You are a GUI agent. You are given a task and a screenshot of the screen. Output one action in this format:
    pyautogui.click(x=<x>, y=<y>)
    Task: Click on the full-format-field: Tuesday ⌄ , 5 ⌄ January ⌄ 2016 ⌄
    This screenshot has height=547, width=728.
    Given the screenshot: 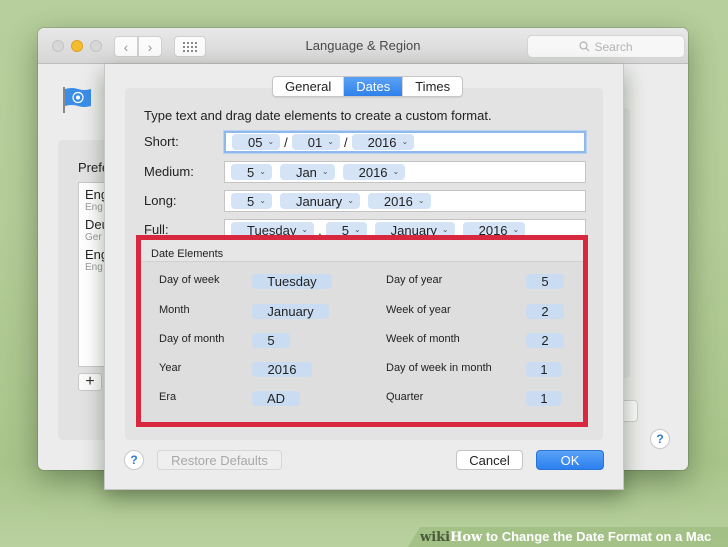 What is the action you would take?
    pyautogui.click(x=405, y=230)
    